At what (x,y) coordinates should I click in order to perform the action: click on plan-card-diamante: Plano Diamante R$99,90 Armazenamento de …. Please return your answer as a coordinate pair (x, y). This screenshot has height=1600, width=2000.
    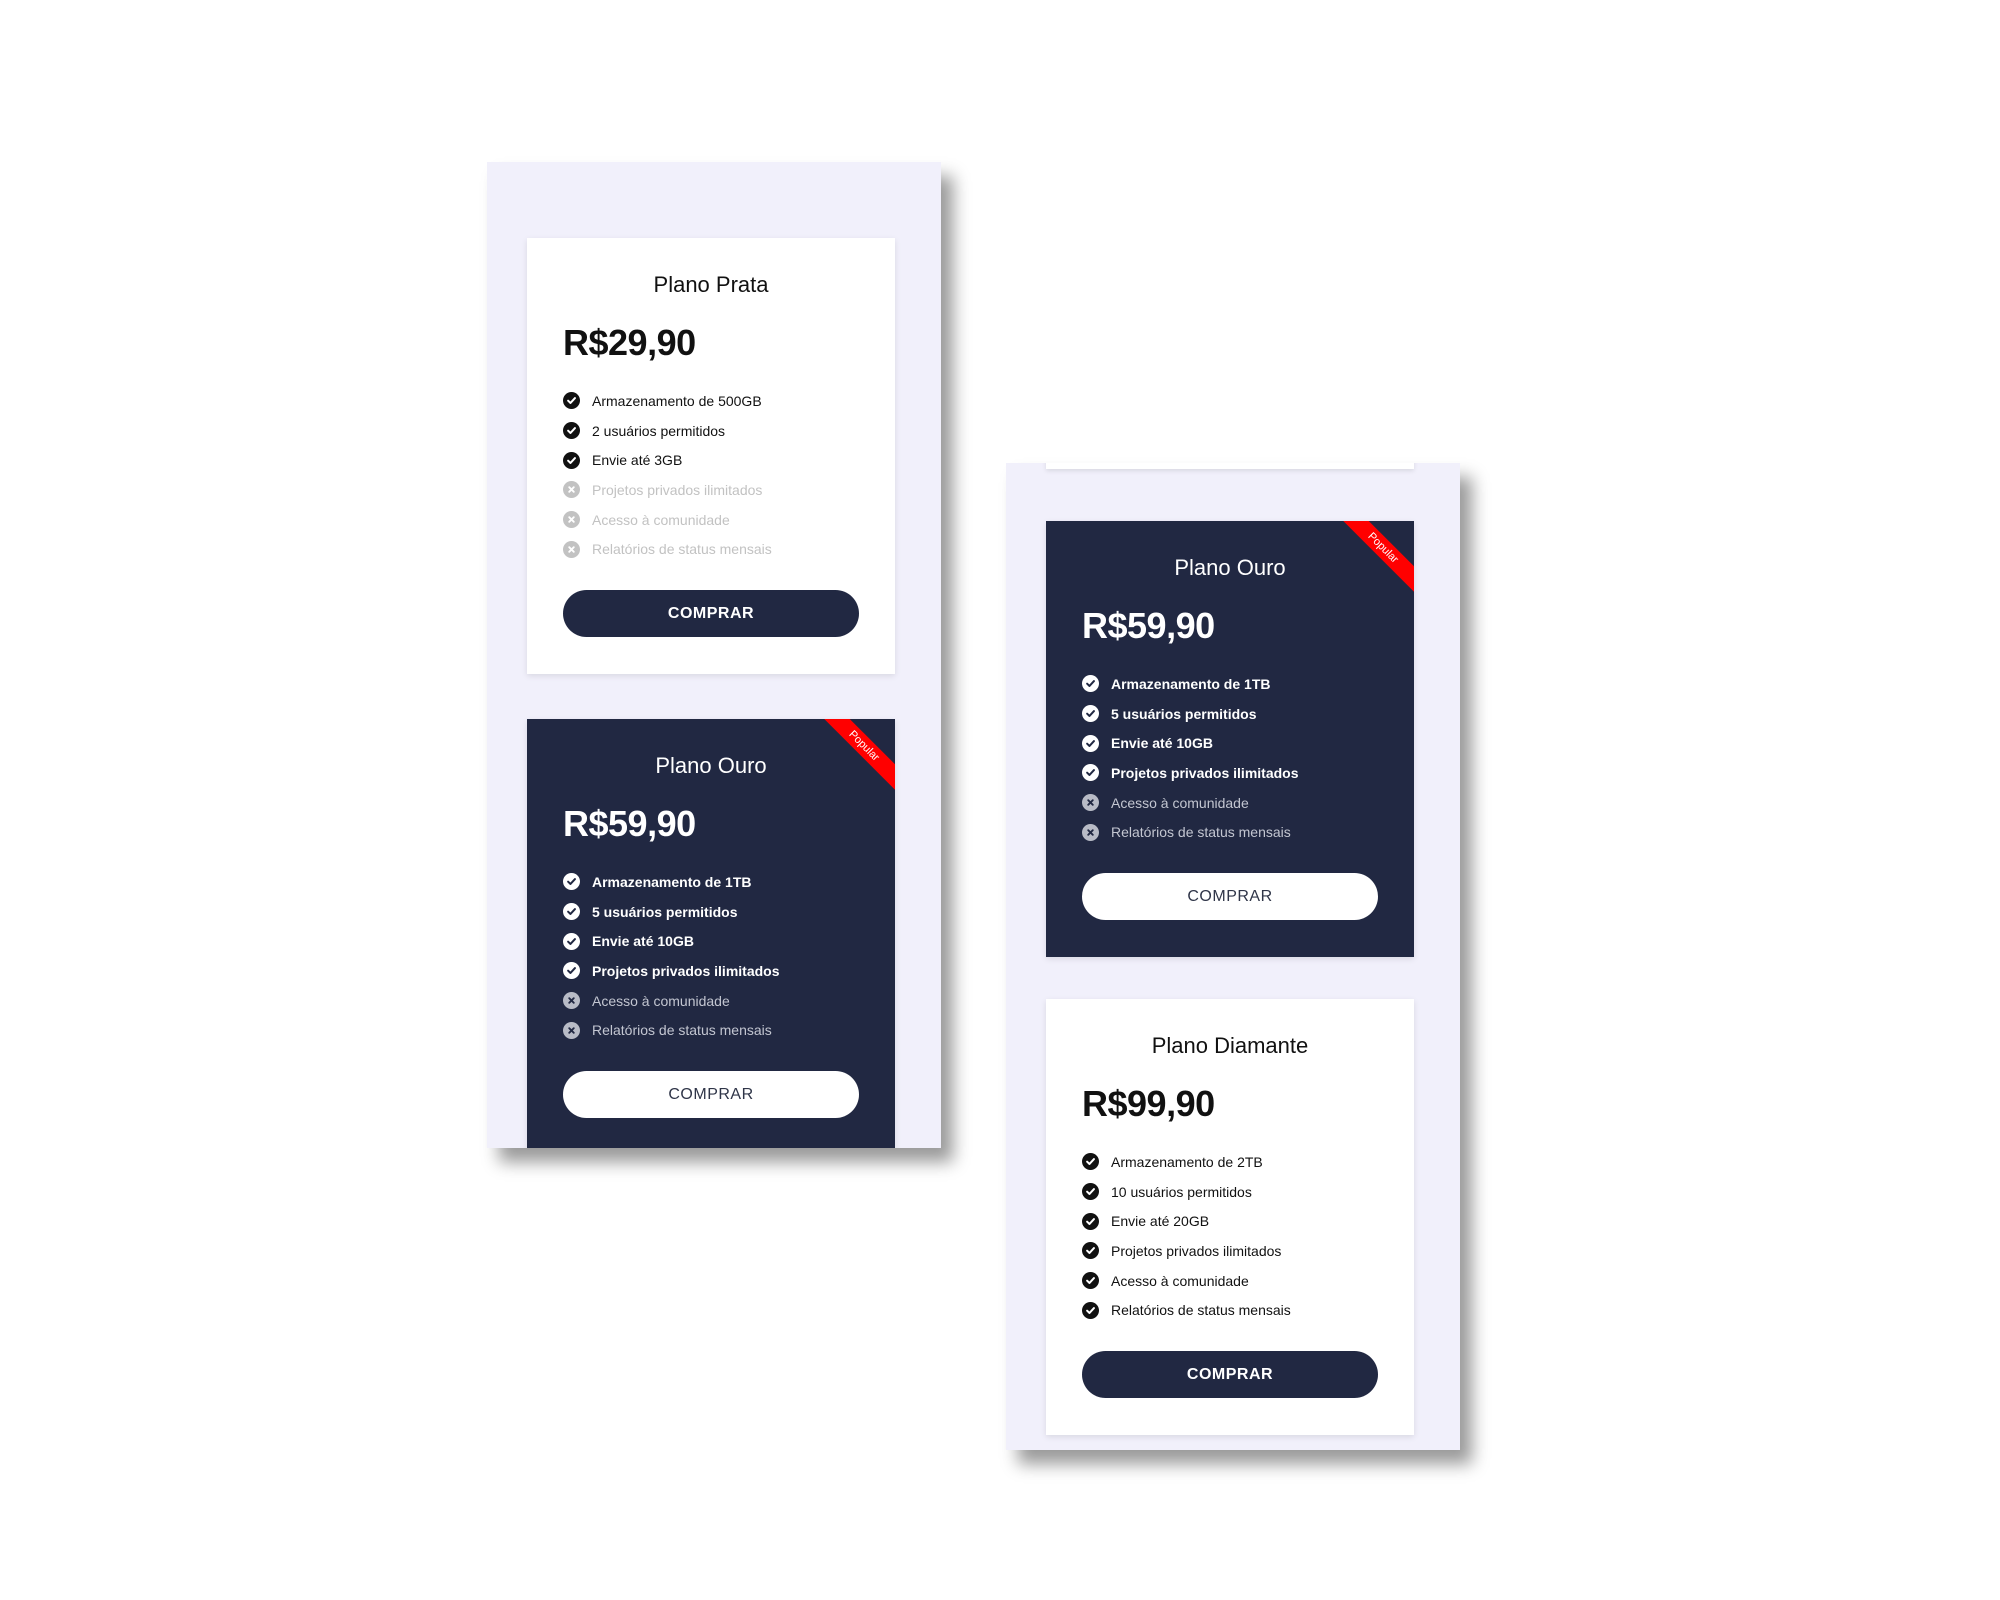
    Looking at the image, I should click on (1230, 1217).